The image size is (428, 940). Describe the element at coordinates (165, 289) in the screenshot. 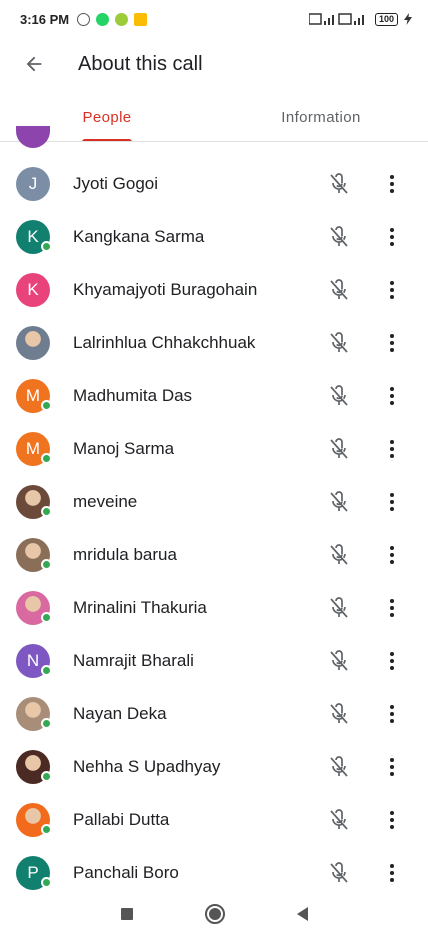

I see `participant-name: Khyamajyoti Buragohain` at that location.